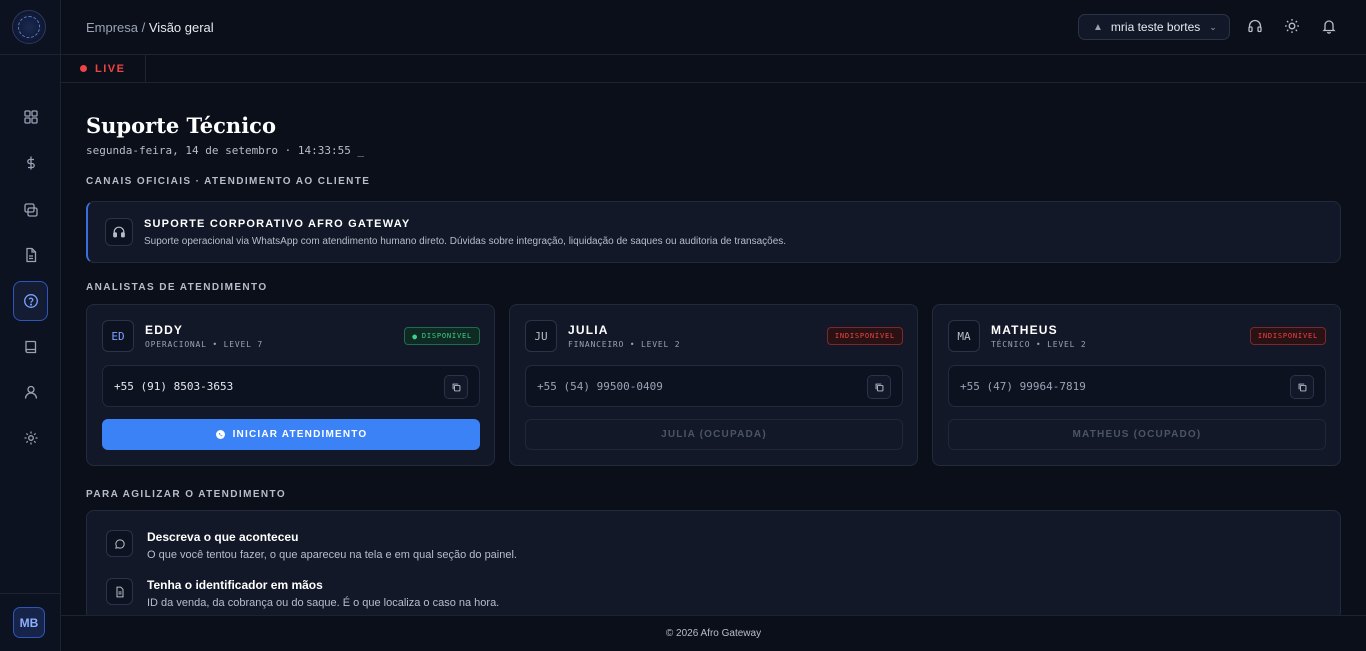 Image resolution: width=1366 pixels, height=651 pixels. I want to click on user-menu-button: ▲ mria teste bortes ⌄, so click(1154, 27).